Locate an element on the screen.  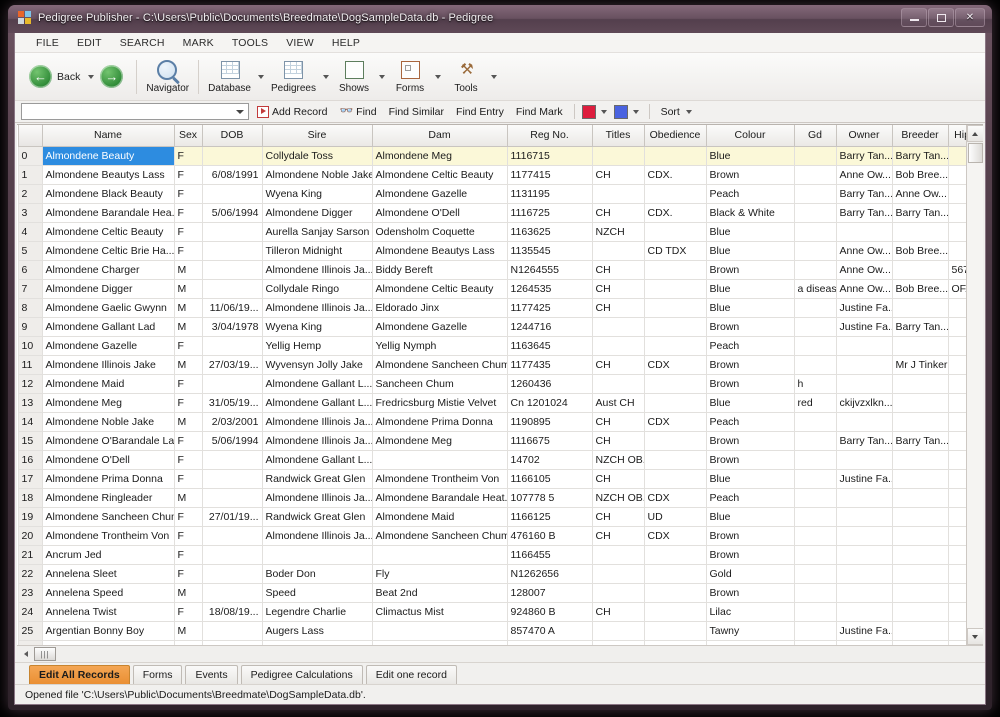
row-number-cell: 25 is located at coordinates (30, 631).